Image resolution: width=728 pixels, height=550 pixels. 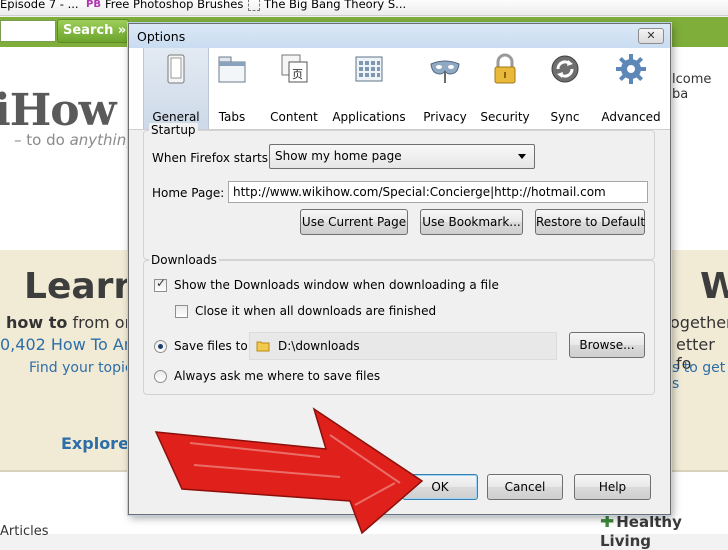 I want to click on dialog-titlebar: Options ✕, so click(x=399, y=36).